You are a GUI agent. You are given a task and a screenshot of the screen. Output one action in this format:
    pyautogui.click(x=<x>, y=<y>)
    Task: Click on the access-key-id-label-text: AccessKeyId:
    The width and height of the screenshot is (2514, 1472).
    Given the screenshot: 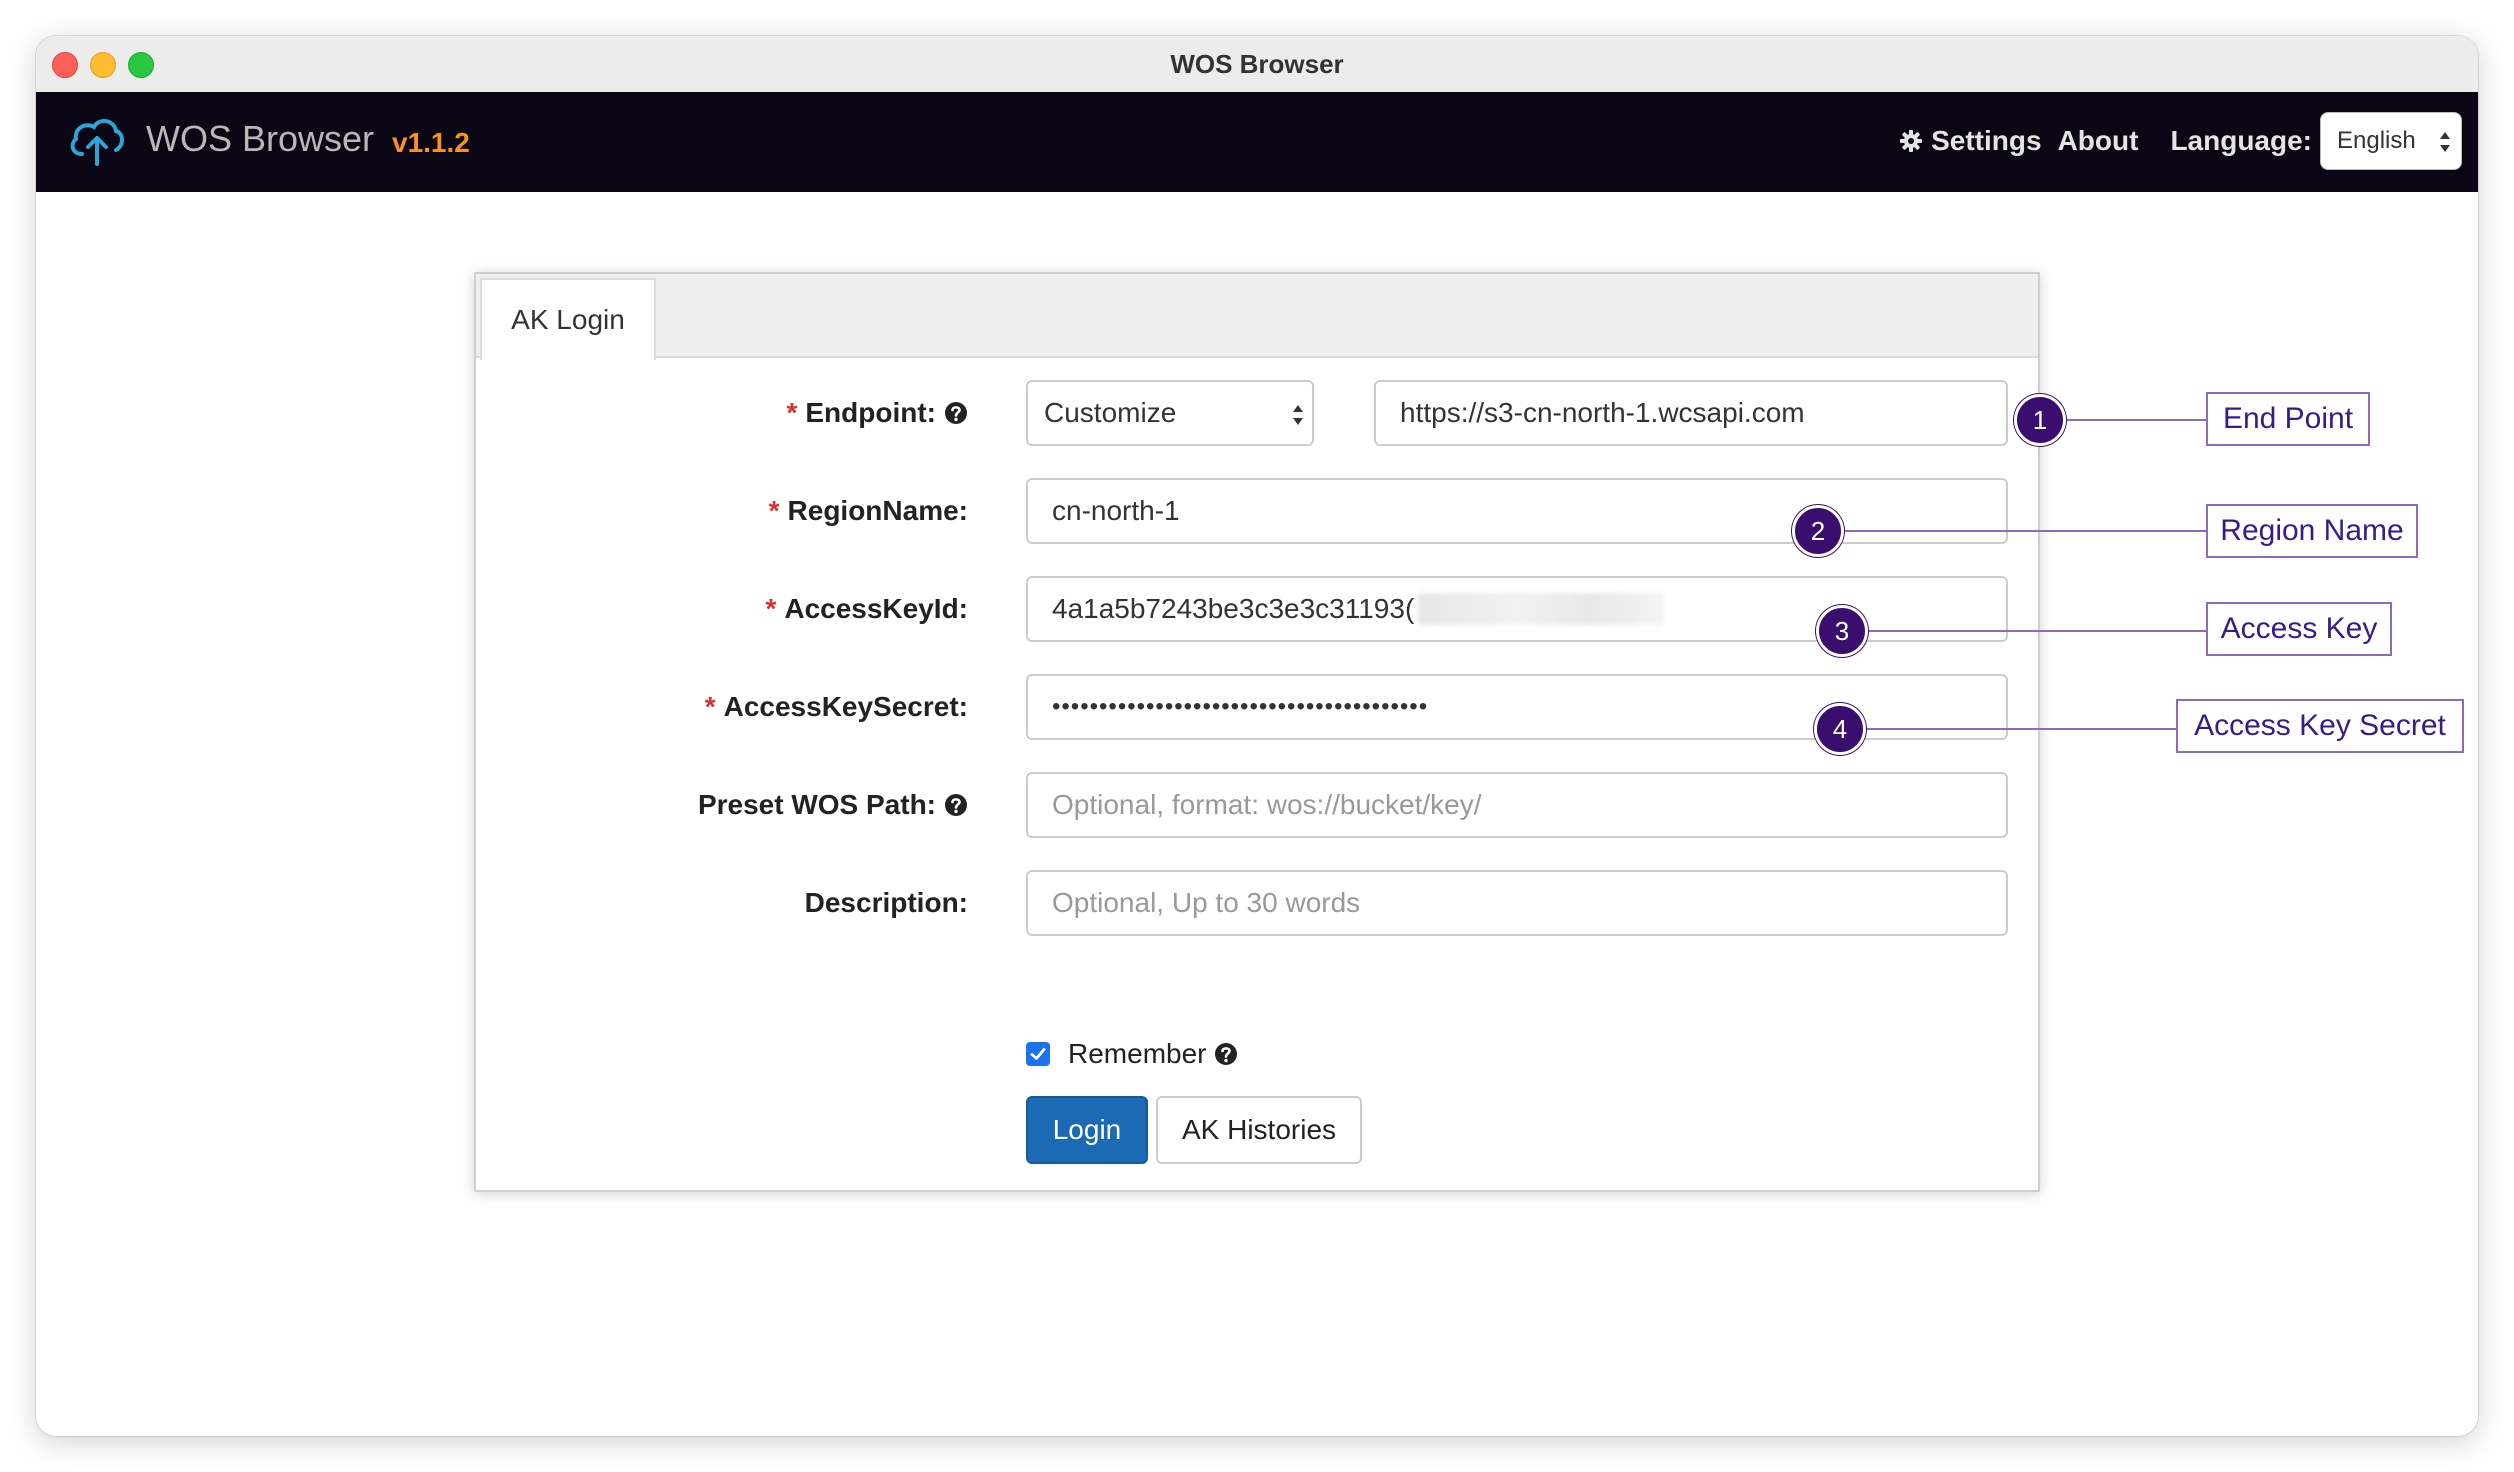 What is the action you would take?
    pyautogui.click(x=876, y=608)
    